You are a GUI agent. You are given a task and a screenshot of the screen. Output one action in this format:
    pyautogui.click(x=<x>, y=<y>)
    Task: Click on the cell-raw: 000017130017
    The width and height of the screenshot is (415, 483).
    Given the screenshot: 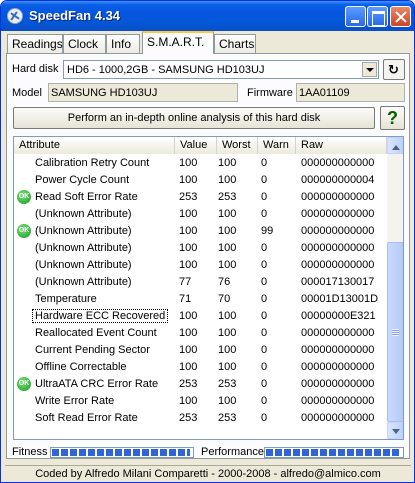 What is the action you would take?
    pyautogui.click(x=338, y=282)
    